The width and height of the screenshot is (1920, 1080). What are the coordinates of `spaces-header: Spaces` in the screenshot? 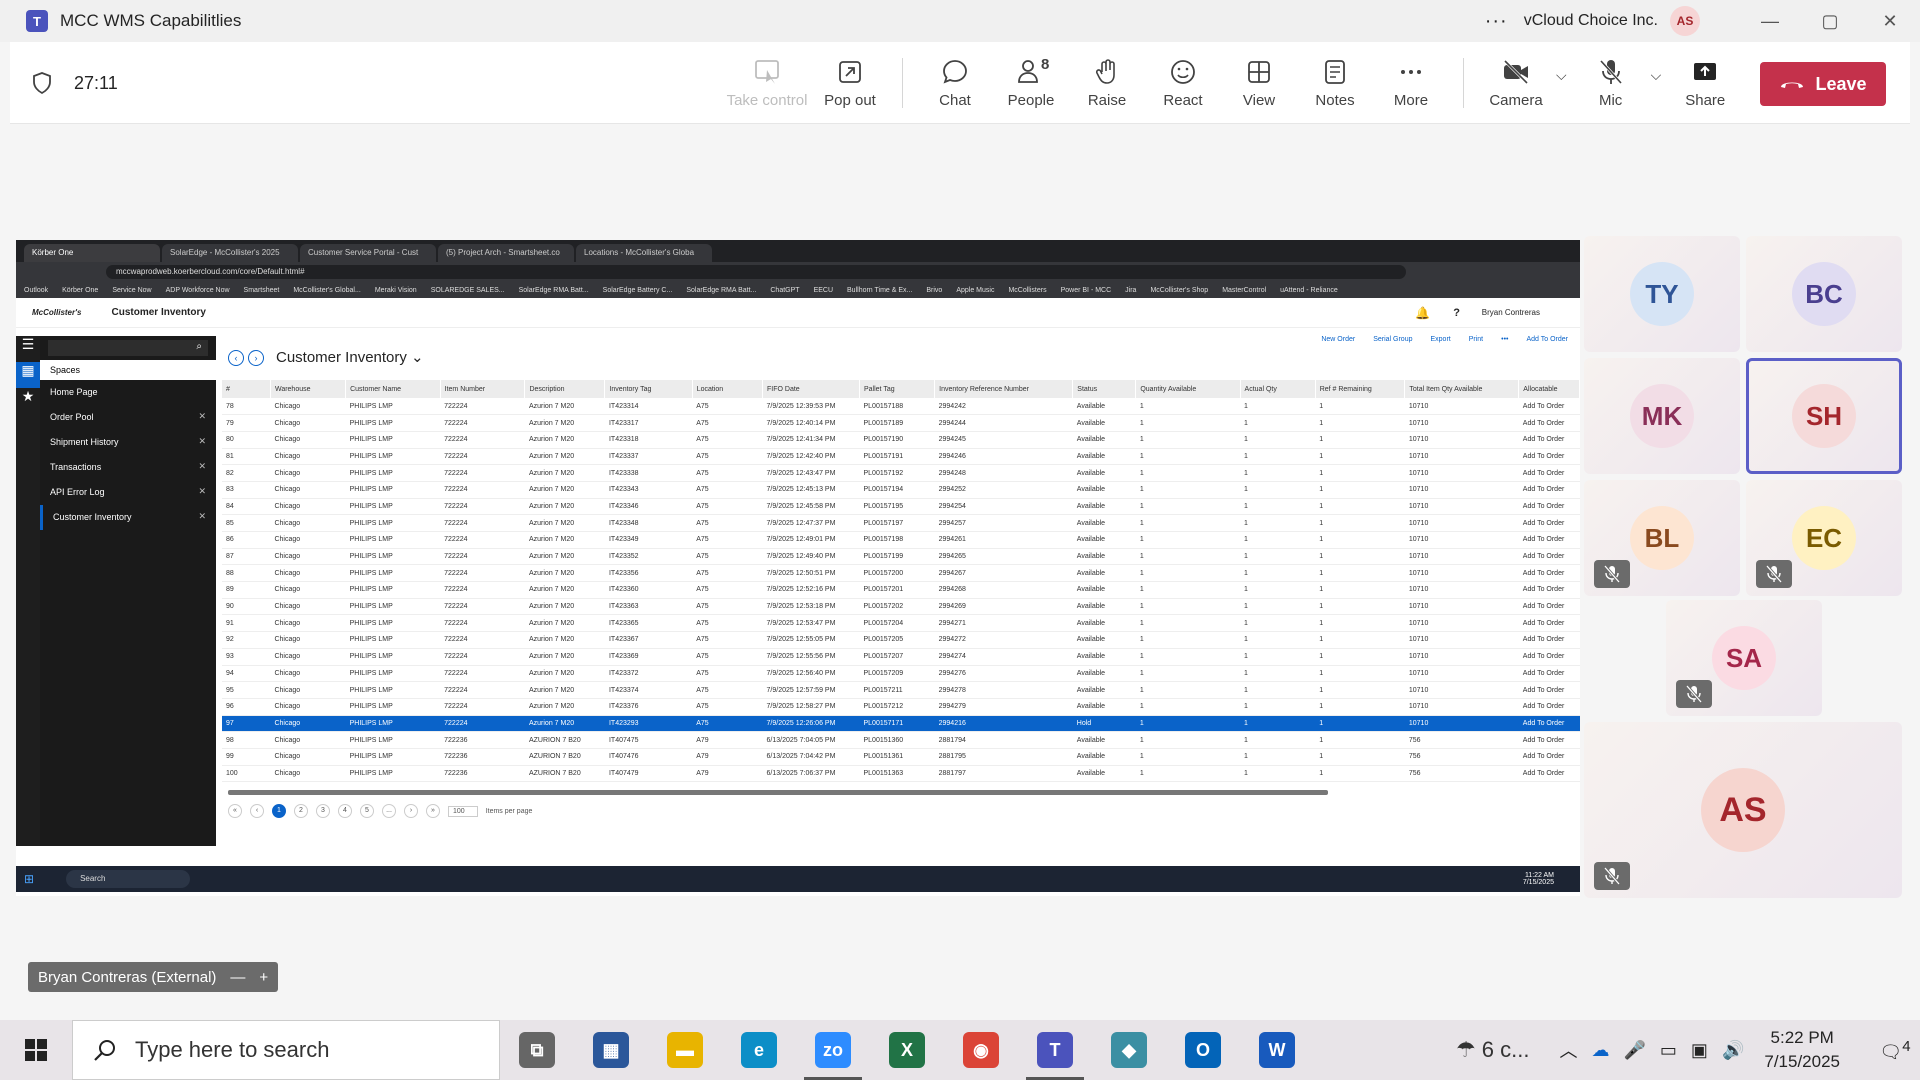 It's located at (128, 370).